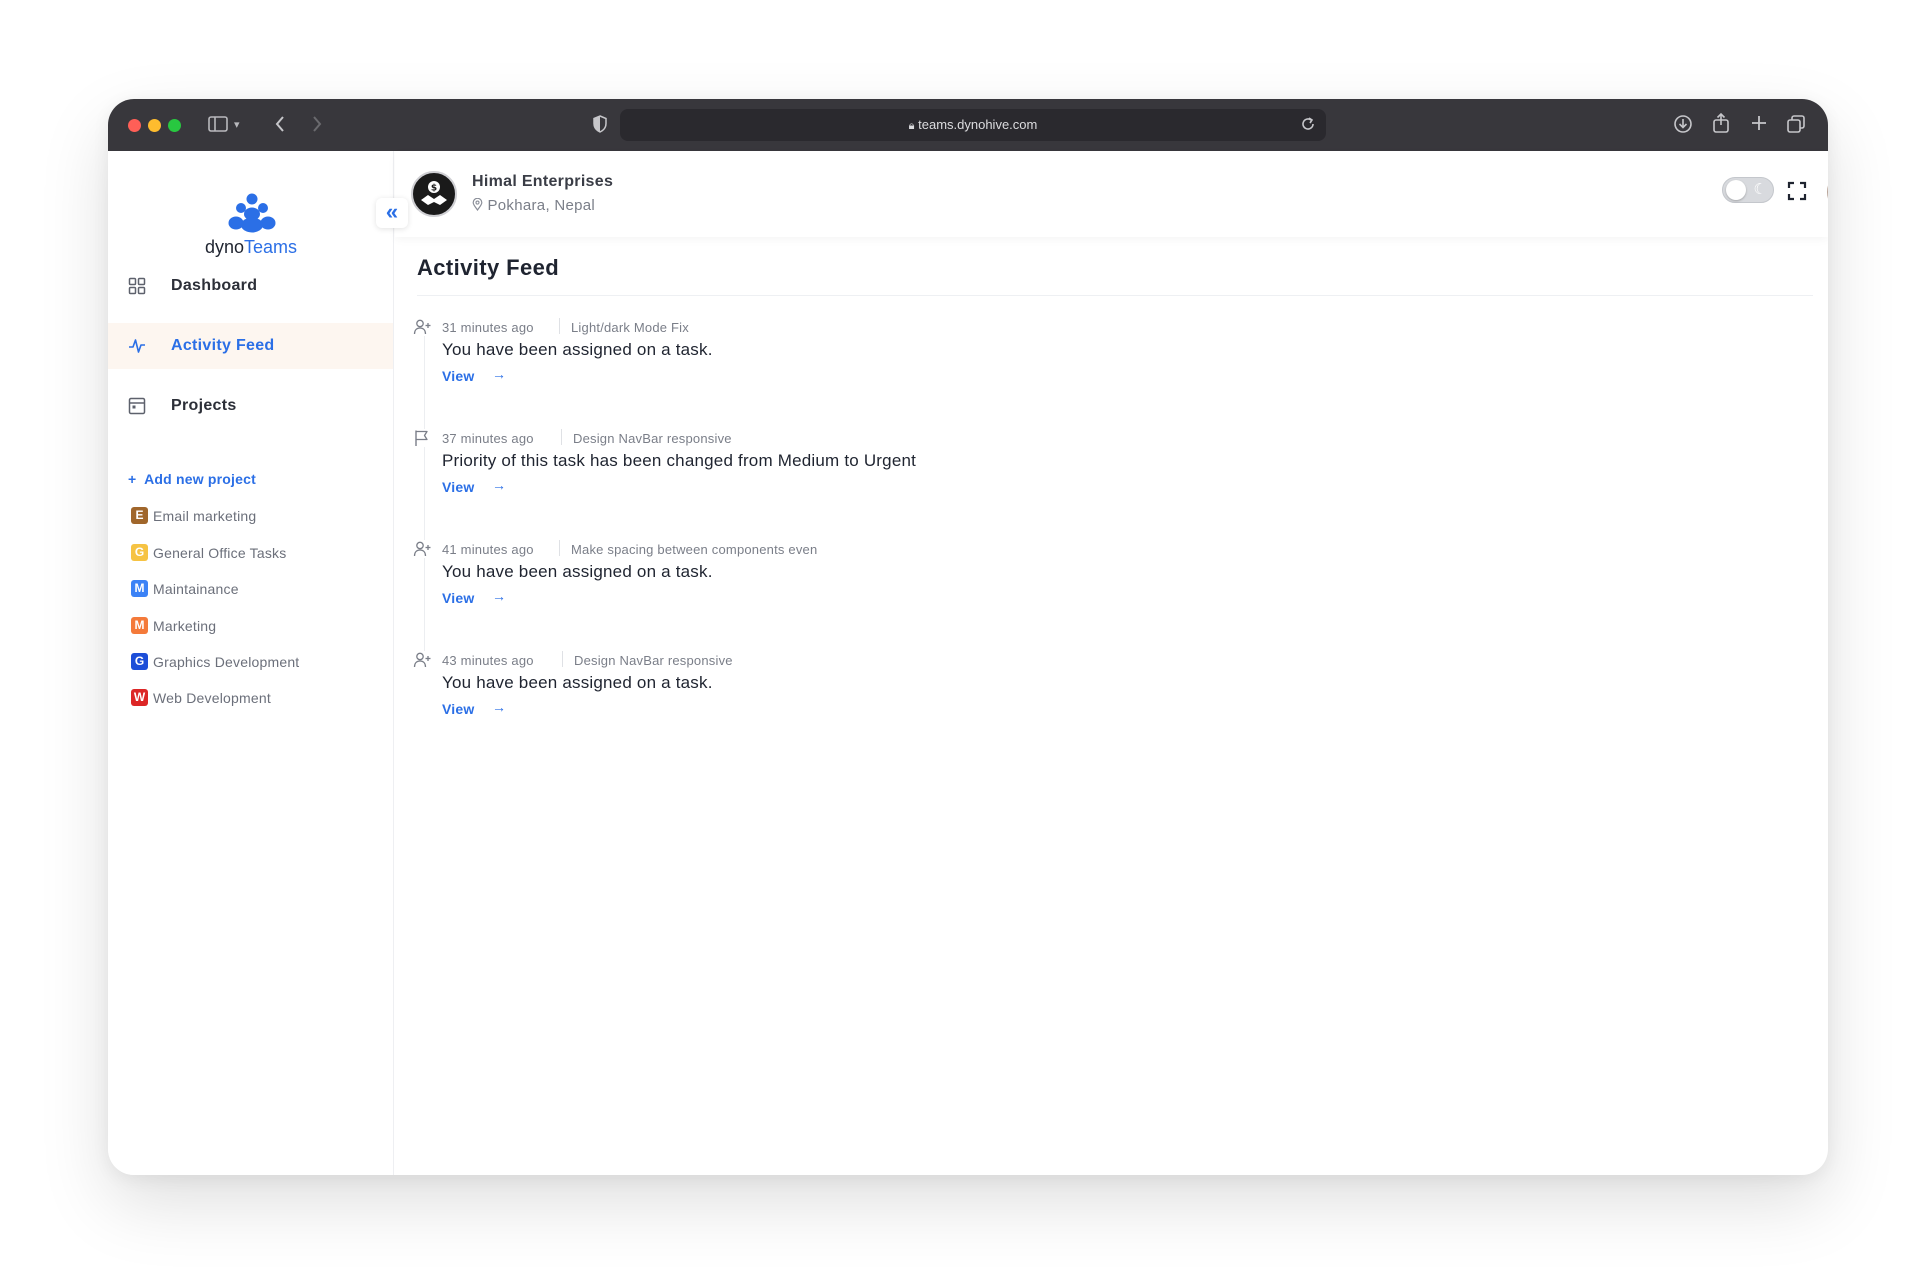  Describe the element at coordinates (212, 698) in the screenshot. I see `project-name: Web Development` at that location.